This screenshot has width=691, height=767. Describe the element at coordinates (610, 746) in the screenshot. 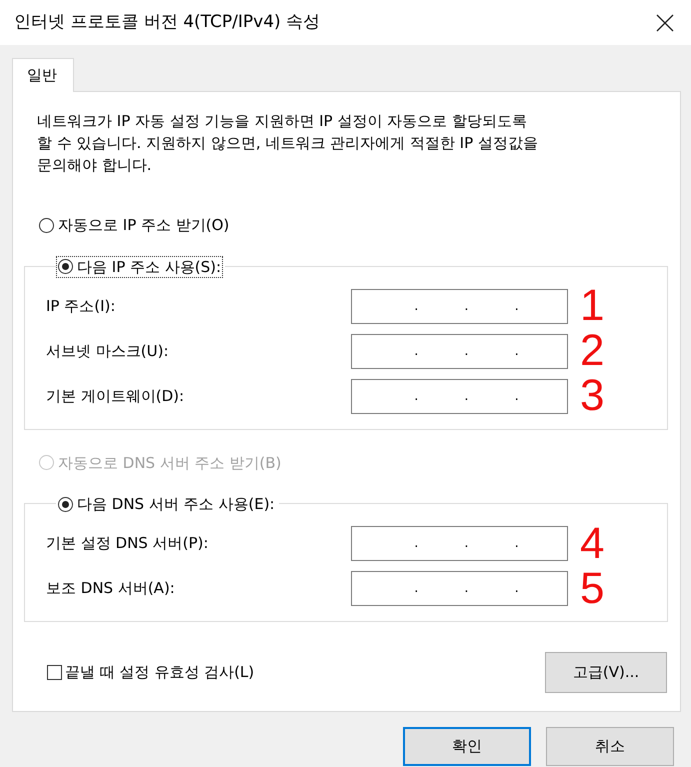

I see `dialog-button: 취소` at that location.